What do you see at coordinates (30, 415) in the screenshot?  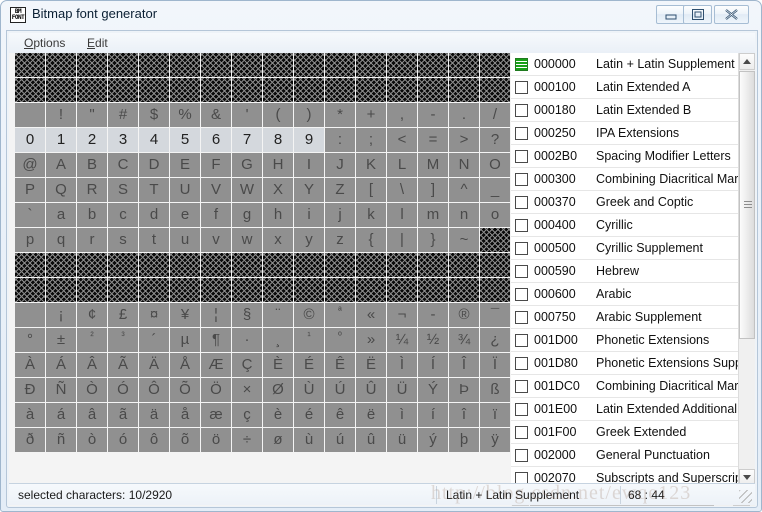 I see `character-cell: à` at bounding box center [30, 415].